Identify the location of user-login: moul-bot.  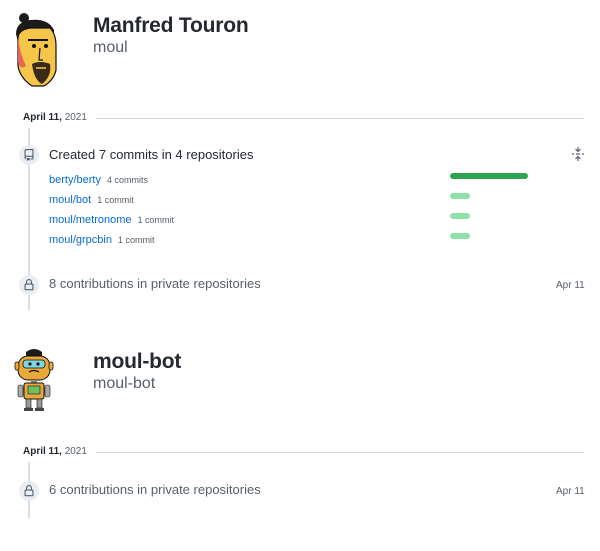
(124, 384).